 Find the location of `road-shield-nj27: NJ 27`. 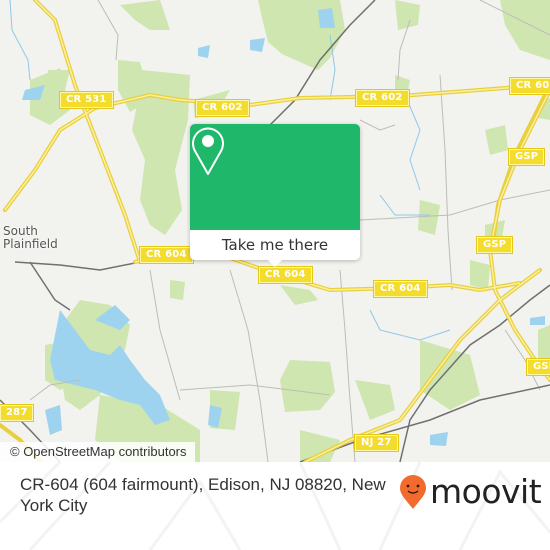

road-shield-nj27: NJ 27 is located at coordinates (376, 443).